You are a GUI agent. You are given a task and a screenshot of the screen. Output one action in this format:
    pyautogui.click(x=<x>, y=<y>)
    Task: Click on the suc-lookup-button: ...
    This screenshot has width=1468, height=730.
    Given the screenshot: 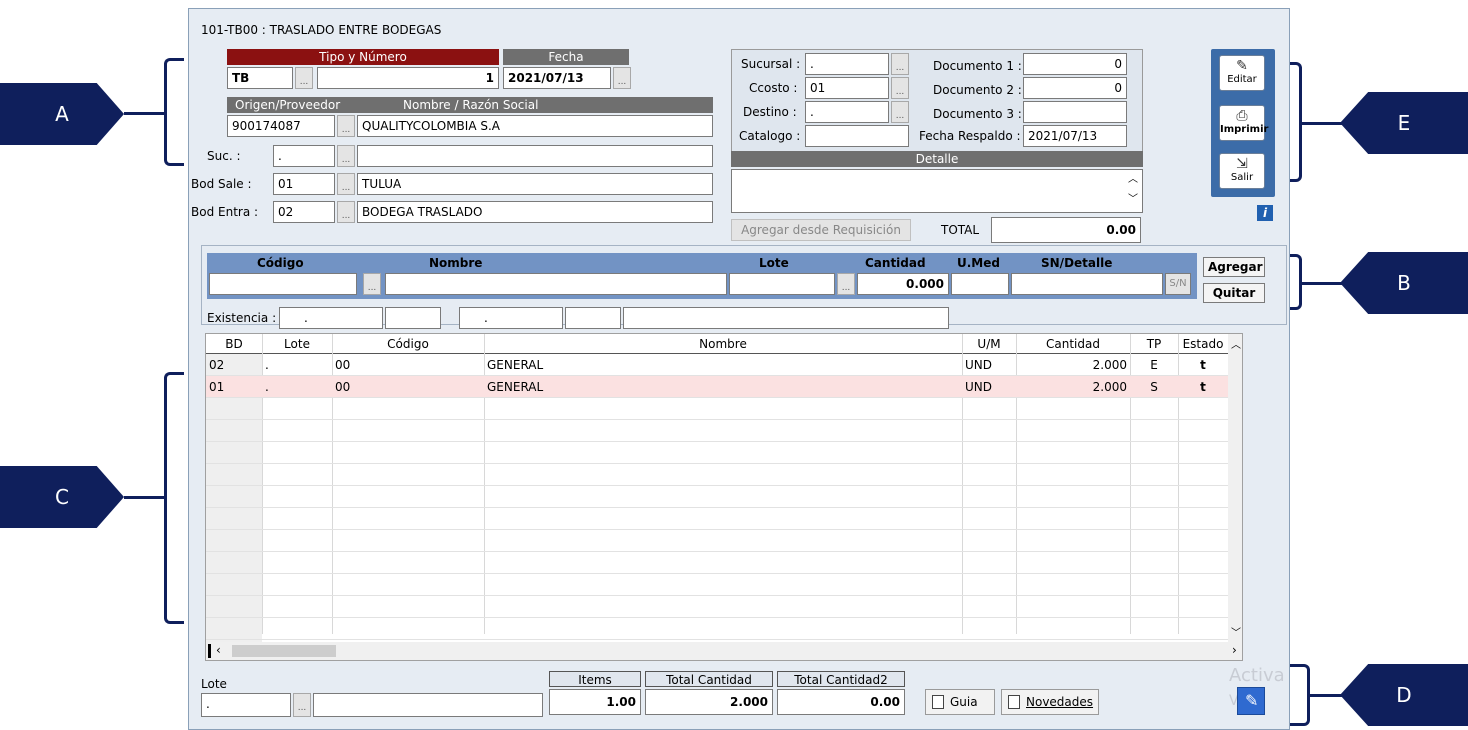 What is the action you would take?
    pyautogui.click(x=346, y=156)
    